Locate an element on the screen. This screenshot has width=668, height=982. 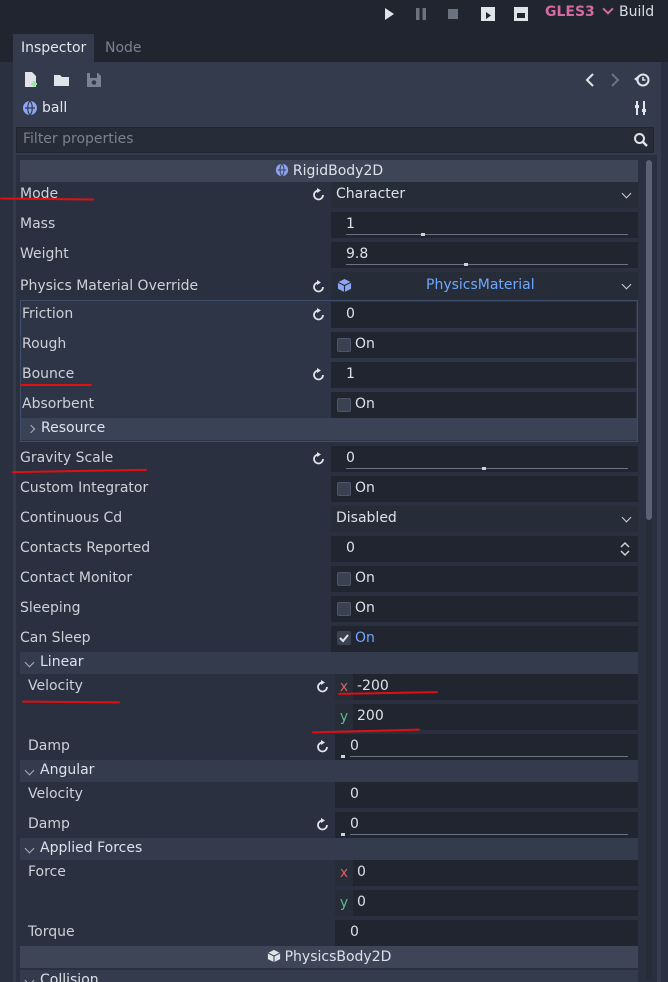
bounce-value: 1 is located at coordinates (350, 374).